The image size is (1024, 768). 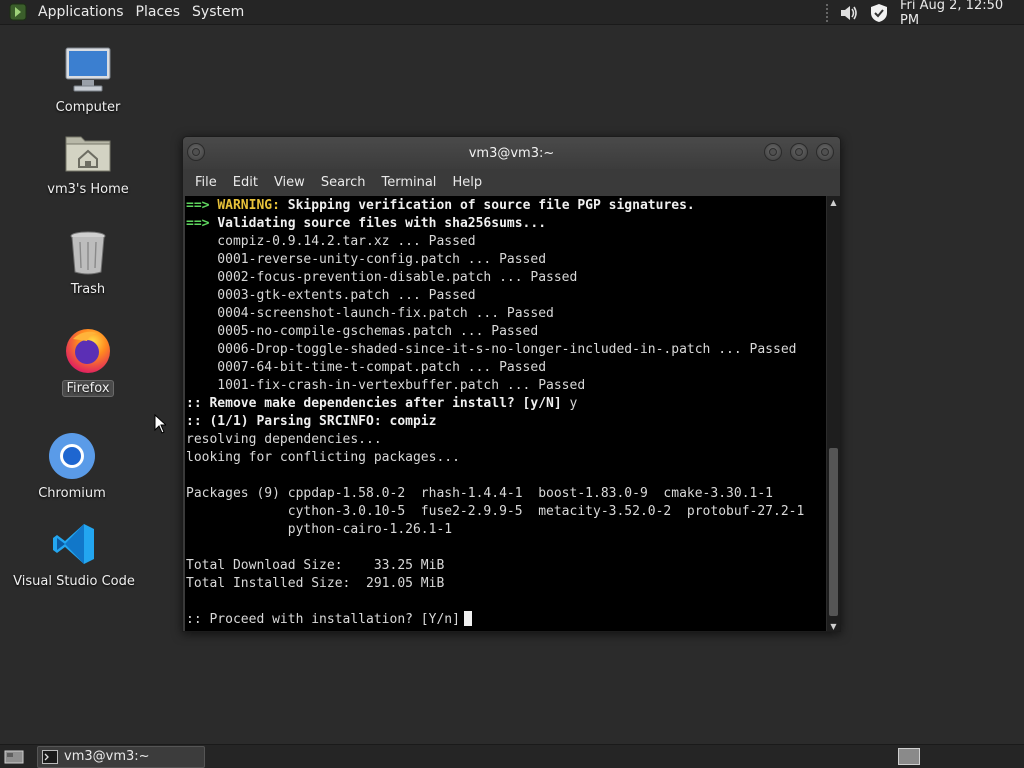 What do you see at coordinates (218, 12) in the screenshot?
I see `system-menu: System` at bounding box center [218, 12].